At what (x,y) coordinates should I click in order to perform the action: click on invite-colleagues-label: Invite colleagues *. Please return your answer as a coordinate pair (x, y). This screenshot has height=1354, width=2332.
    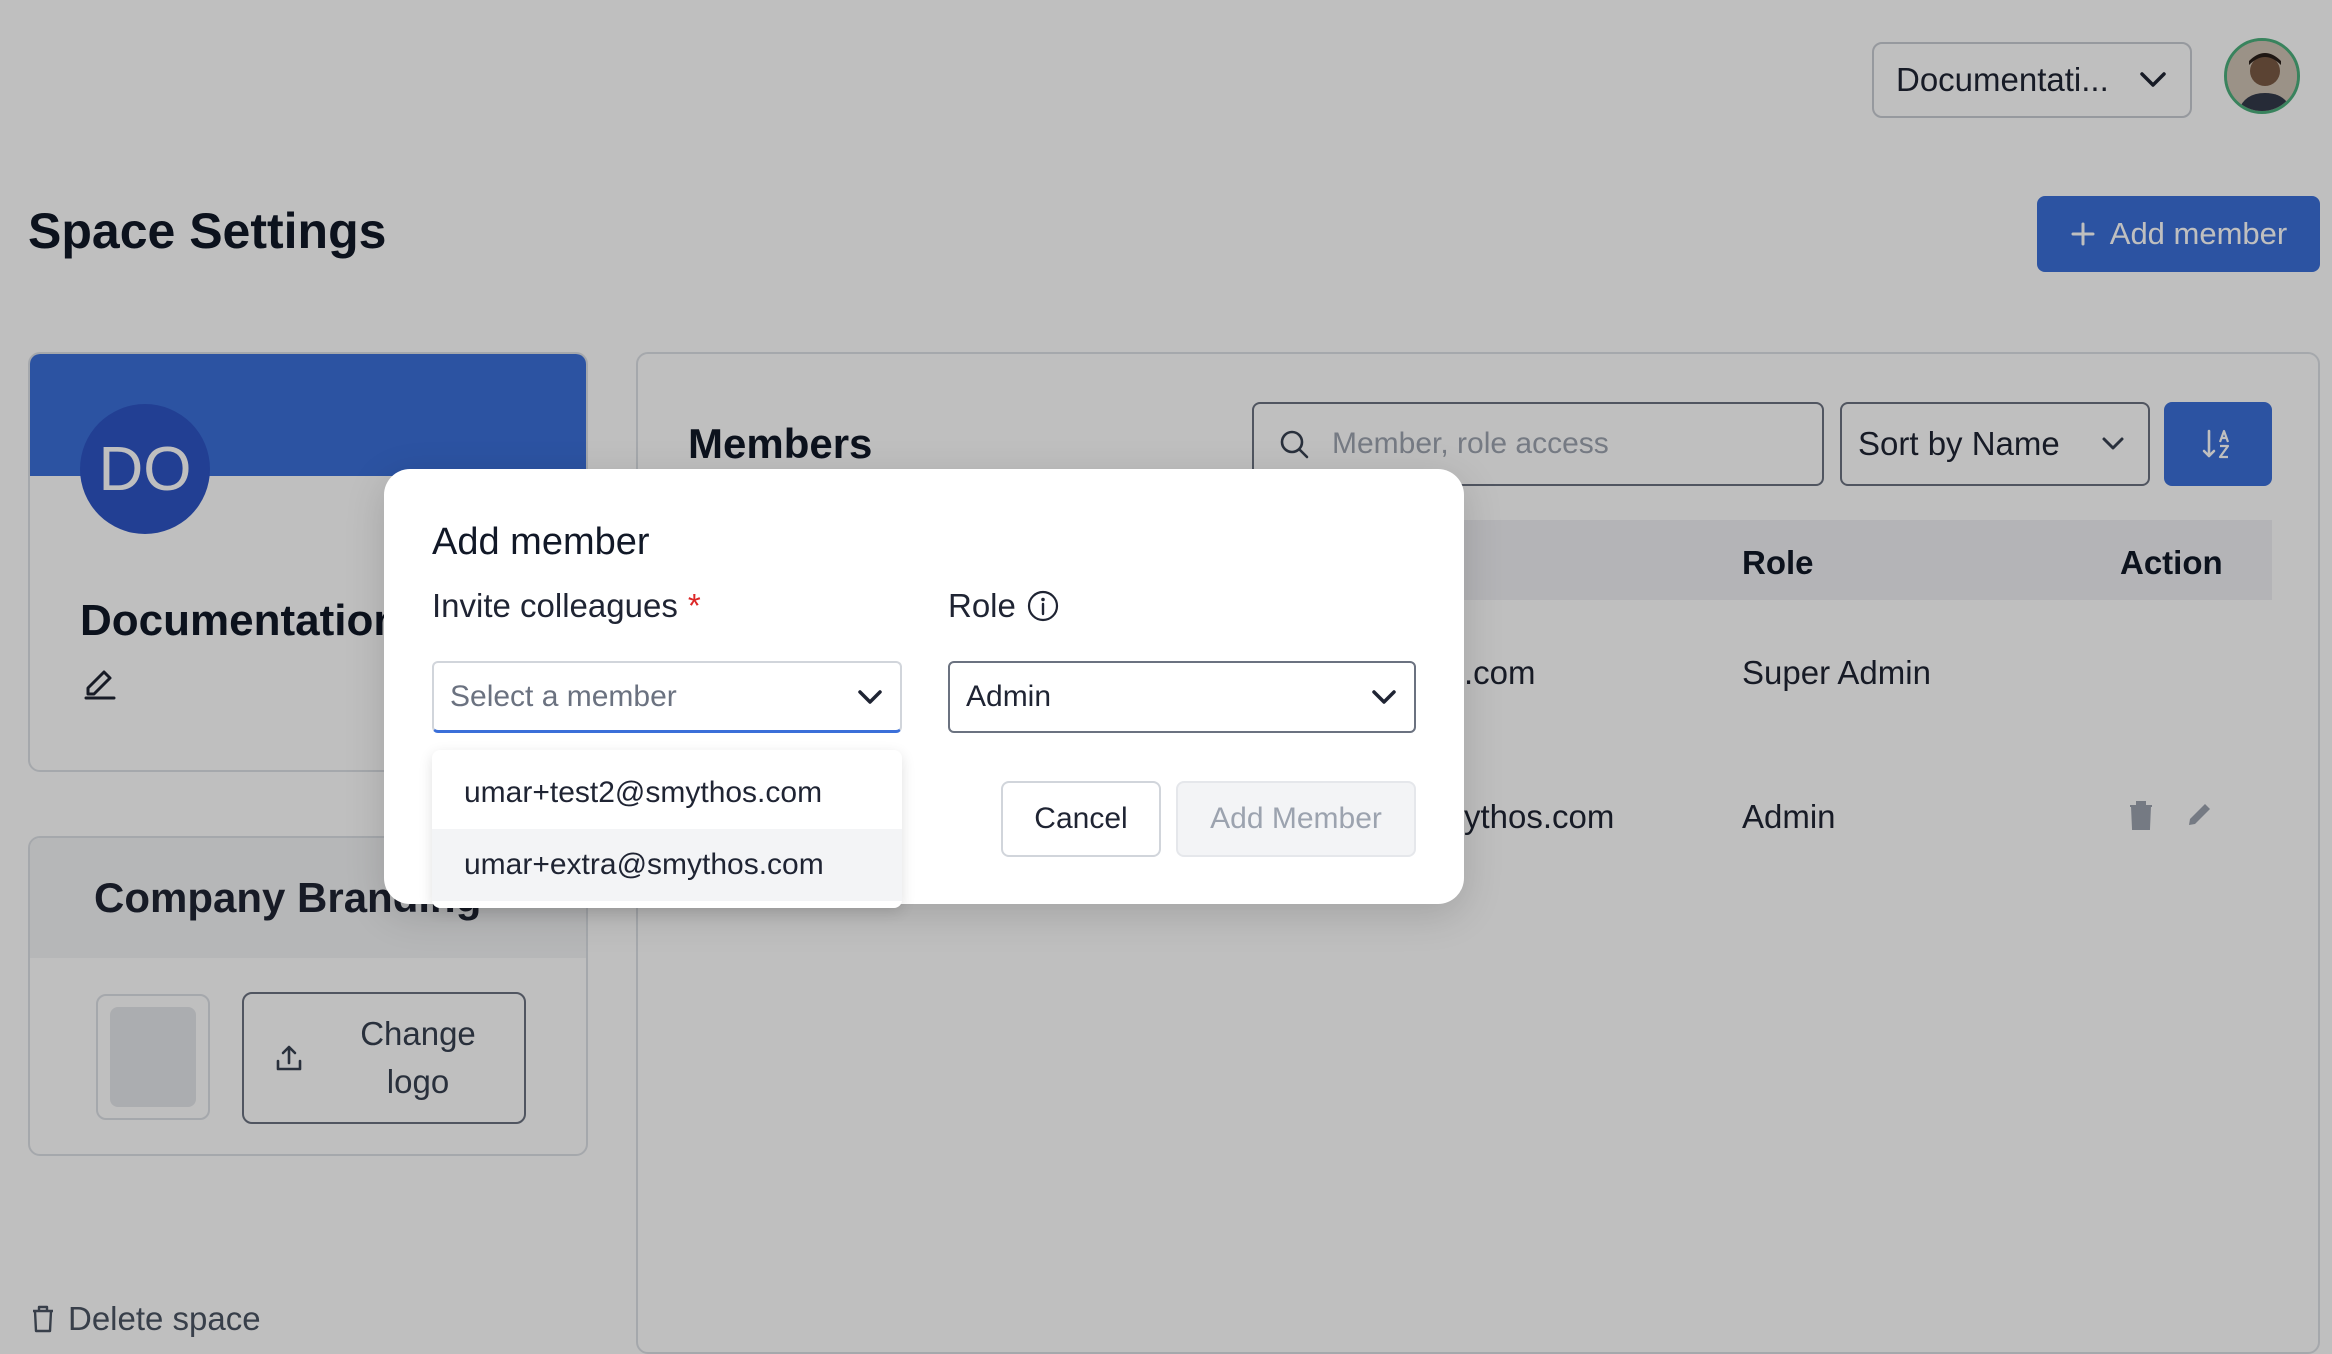
    Looking at the image, I should click on (566, 606).